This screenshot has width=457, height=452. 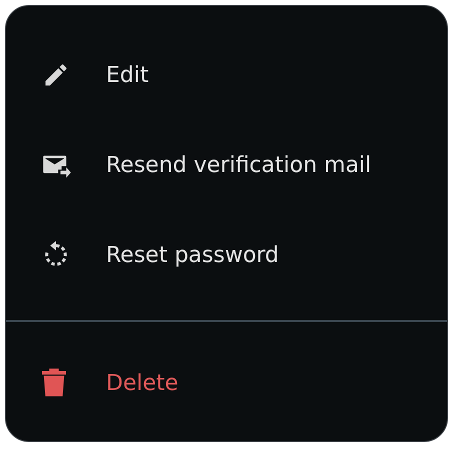 What do you see at coordinates (239, 165) in the screenshot?
I see `menu-item: Resend verification mail` at bounding box center [239, 165].